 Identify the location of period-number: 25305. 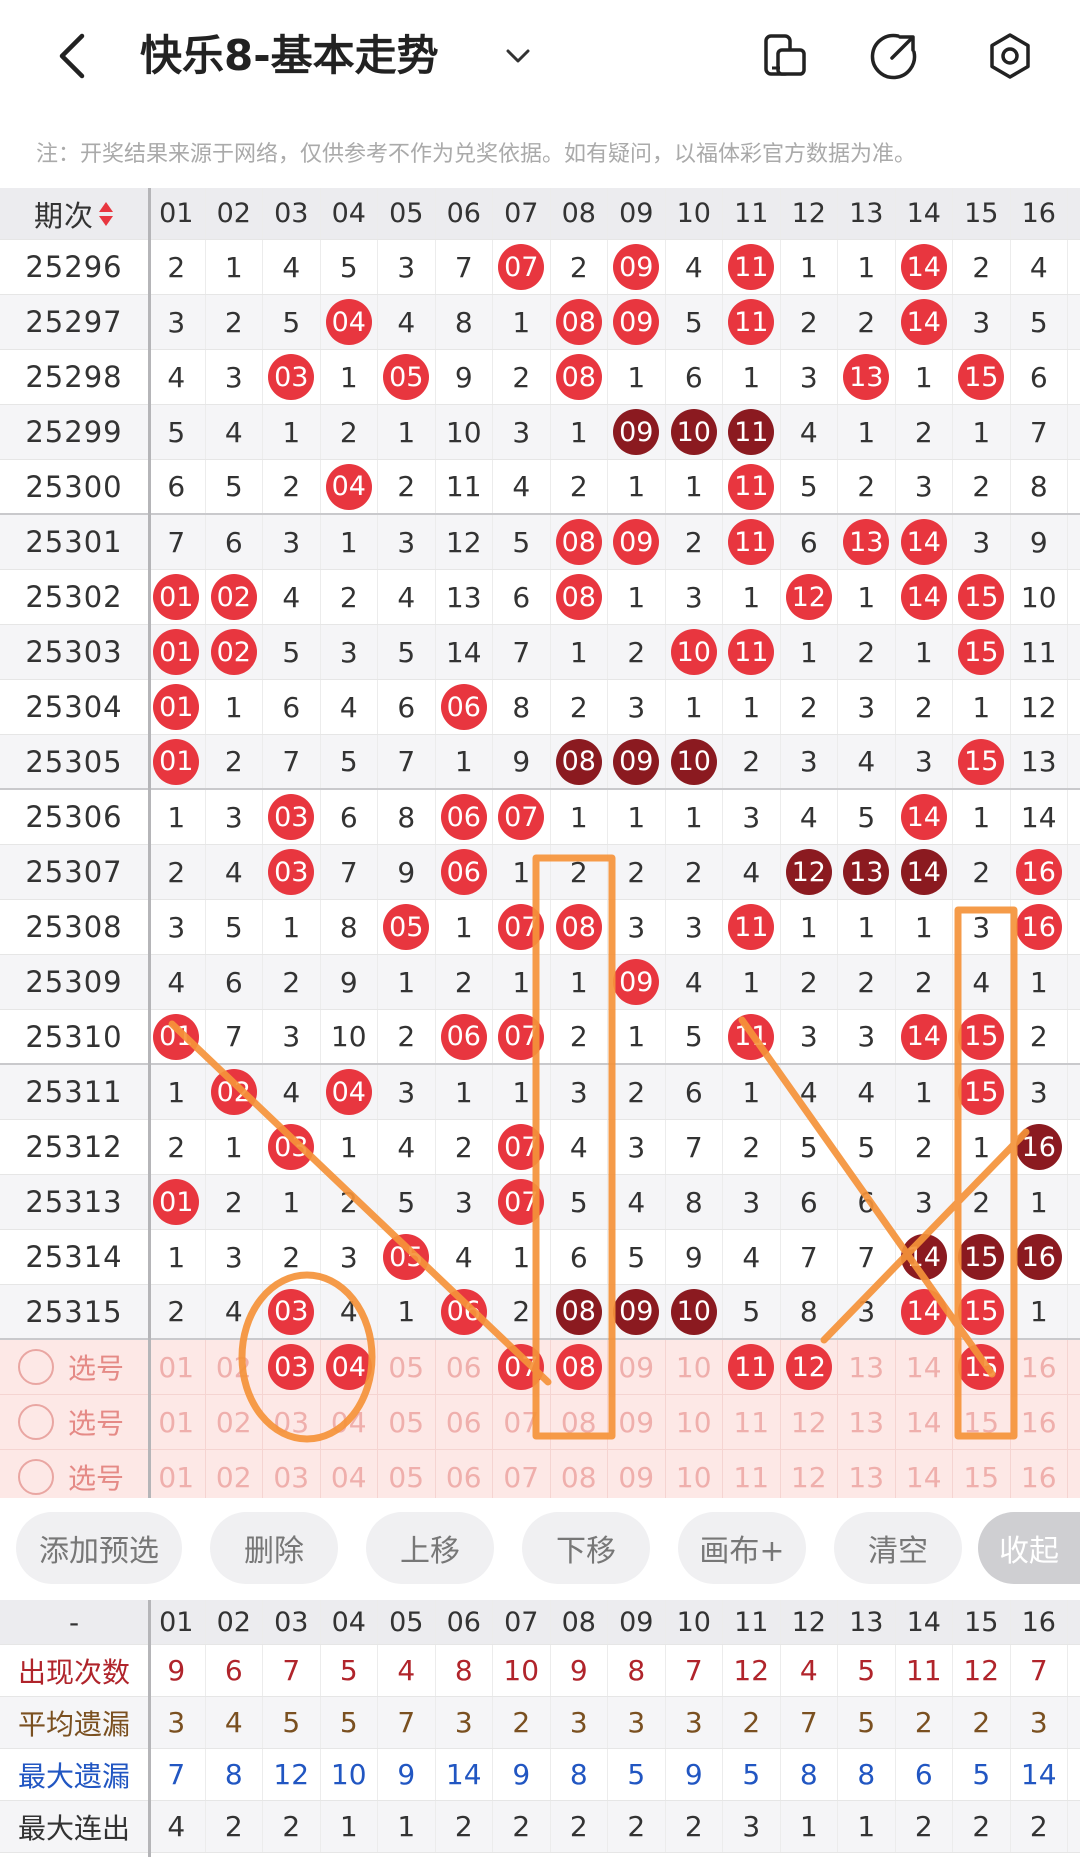
(74, 761).